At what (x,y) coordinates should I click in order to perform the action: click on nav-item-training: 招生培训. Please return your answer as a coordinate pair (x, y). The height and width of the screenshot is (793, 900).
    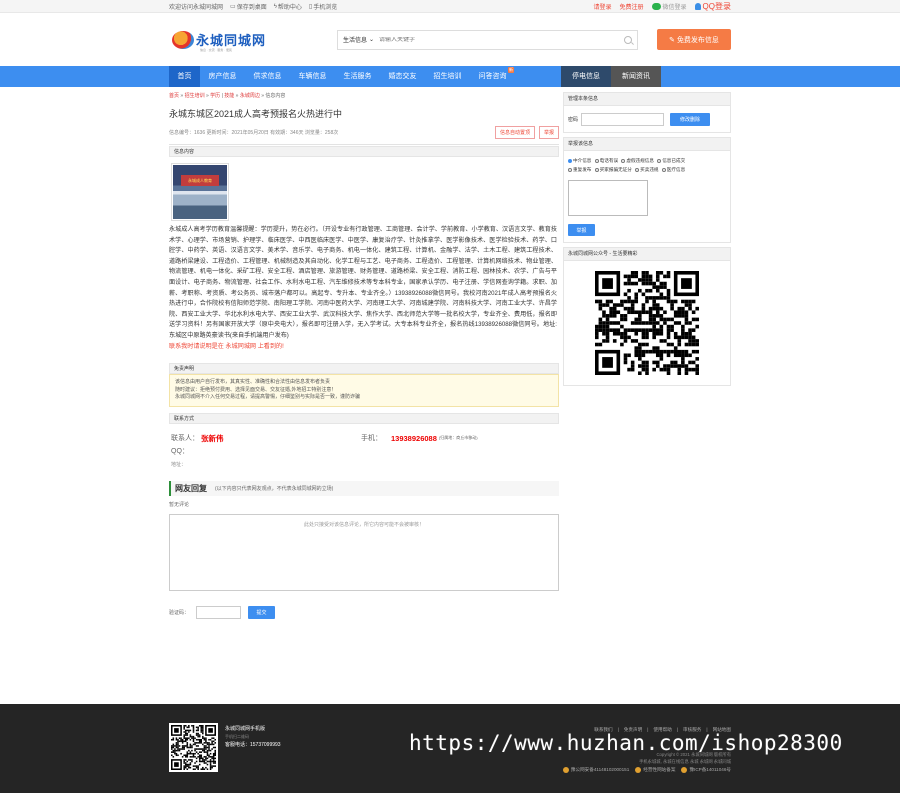
    Looking at the image, I should click on (447, 76).